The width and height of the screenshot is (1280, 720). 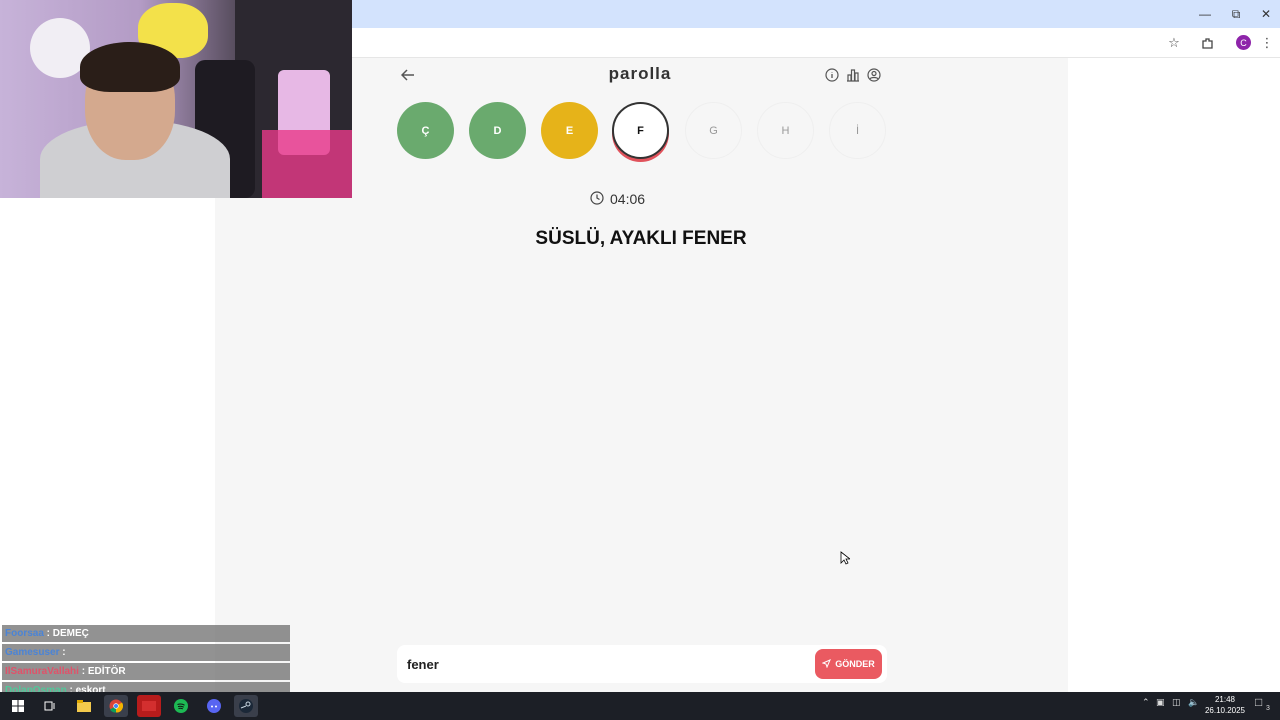 I want to click on letter-circle-h: H, so click(x=785, y=130).